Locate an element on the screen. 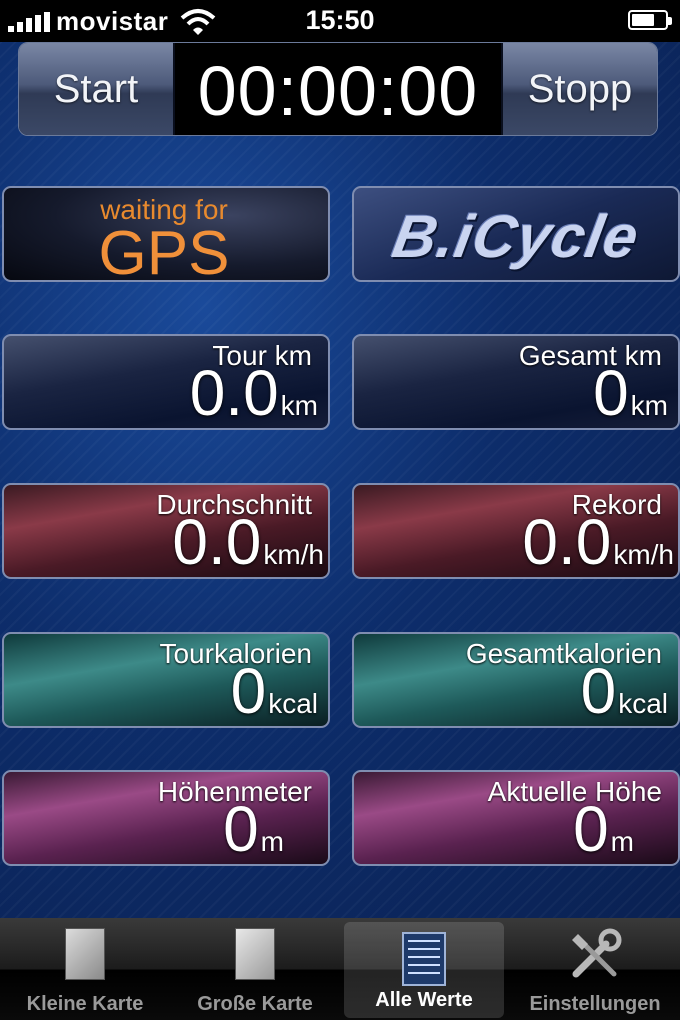  gps-status-tile: waiting for GPS is located at coordinates (166, 234).